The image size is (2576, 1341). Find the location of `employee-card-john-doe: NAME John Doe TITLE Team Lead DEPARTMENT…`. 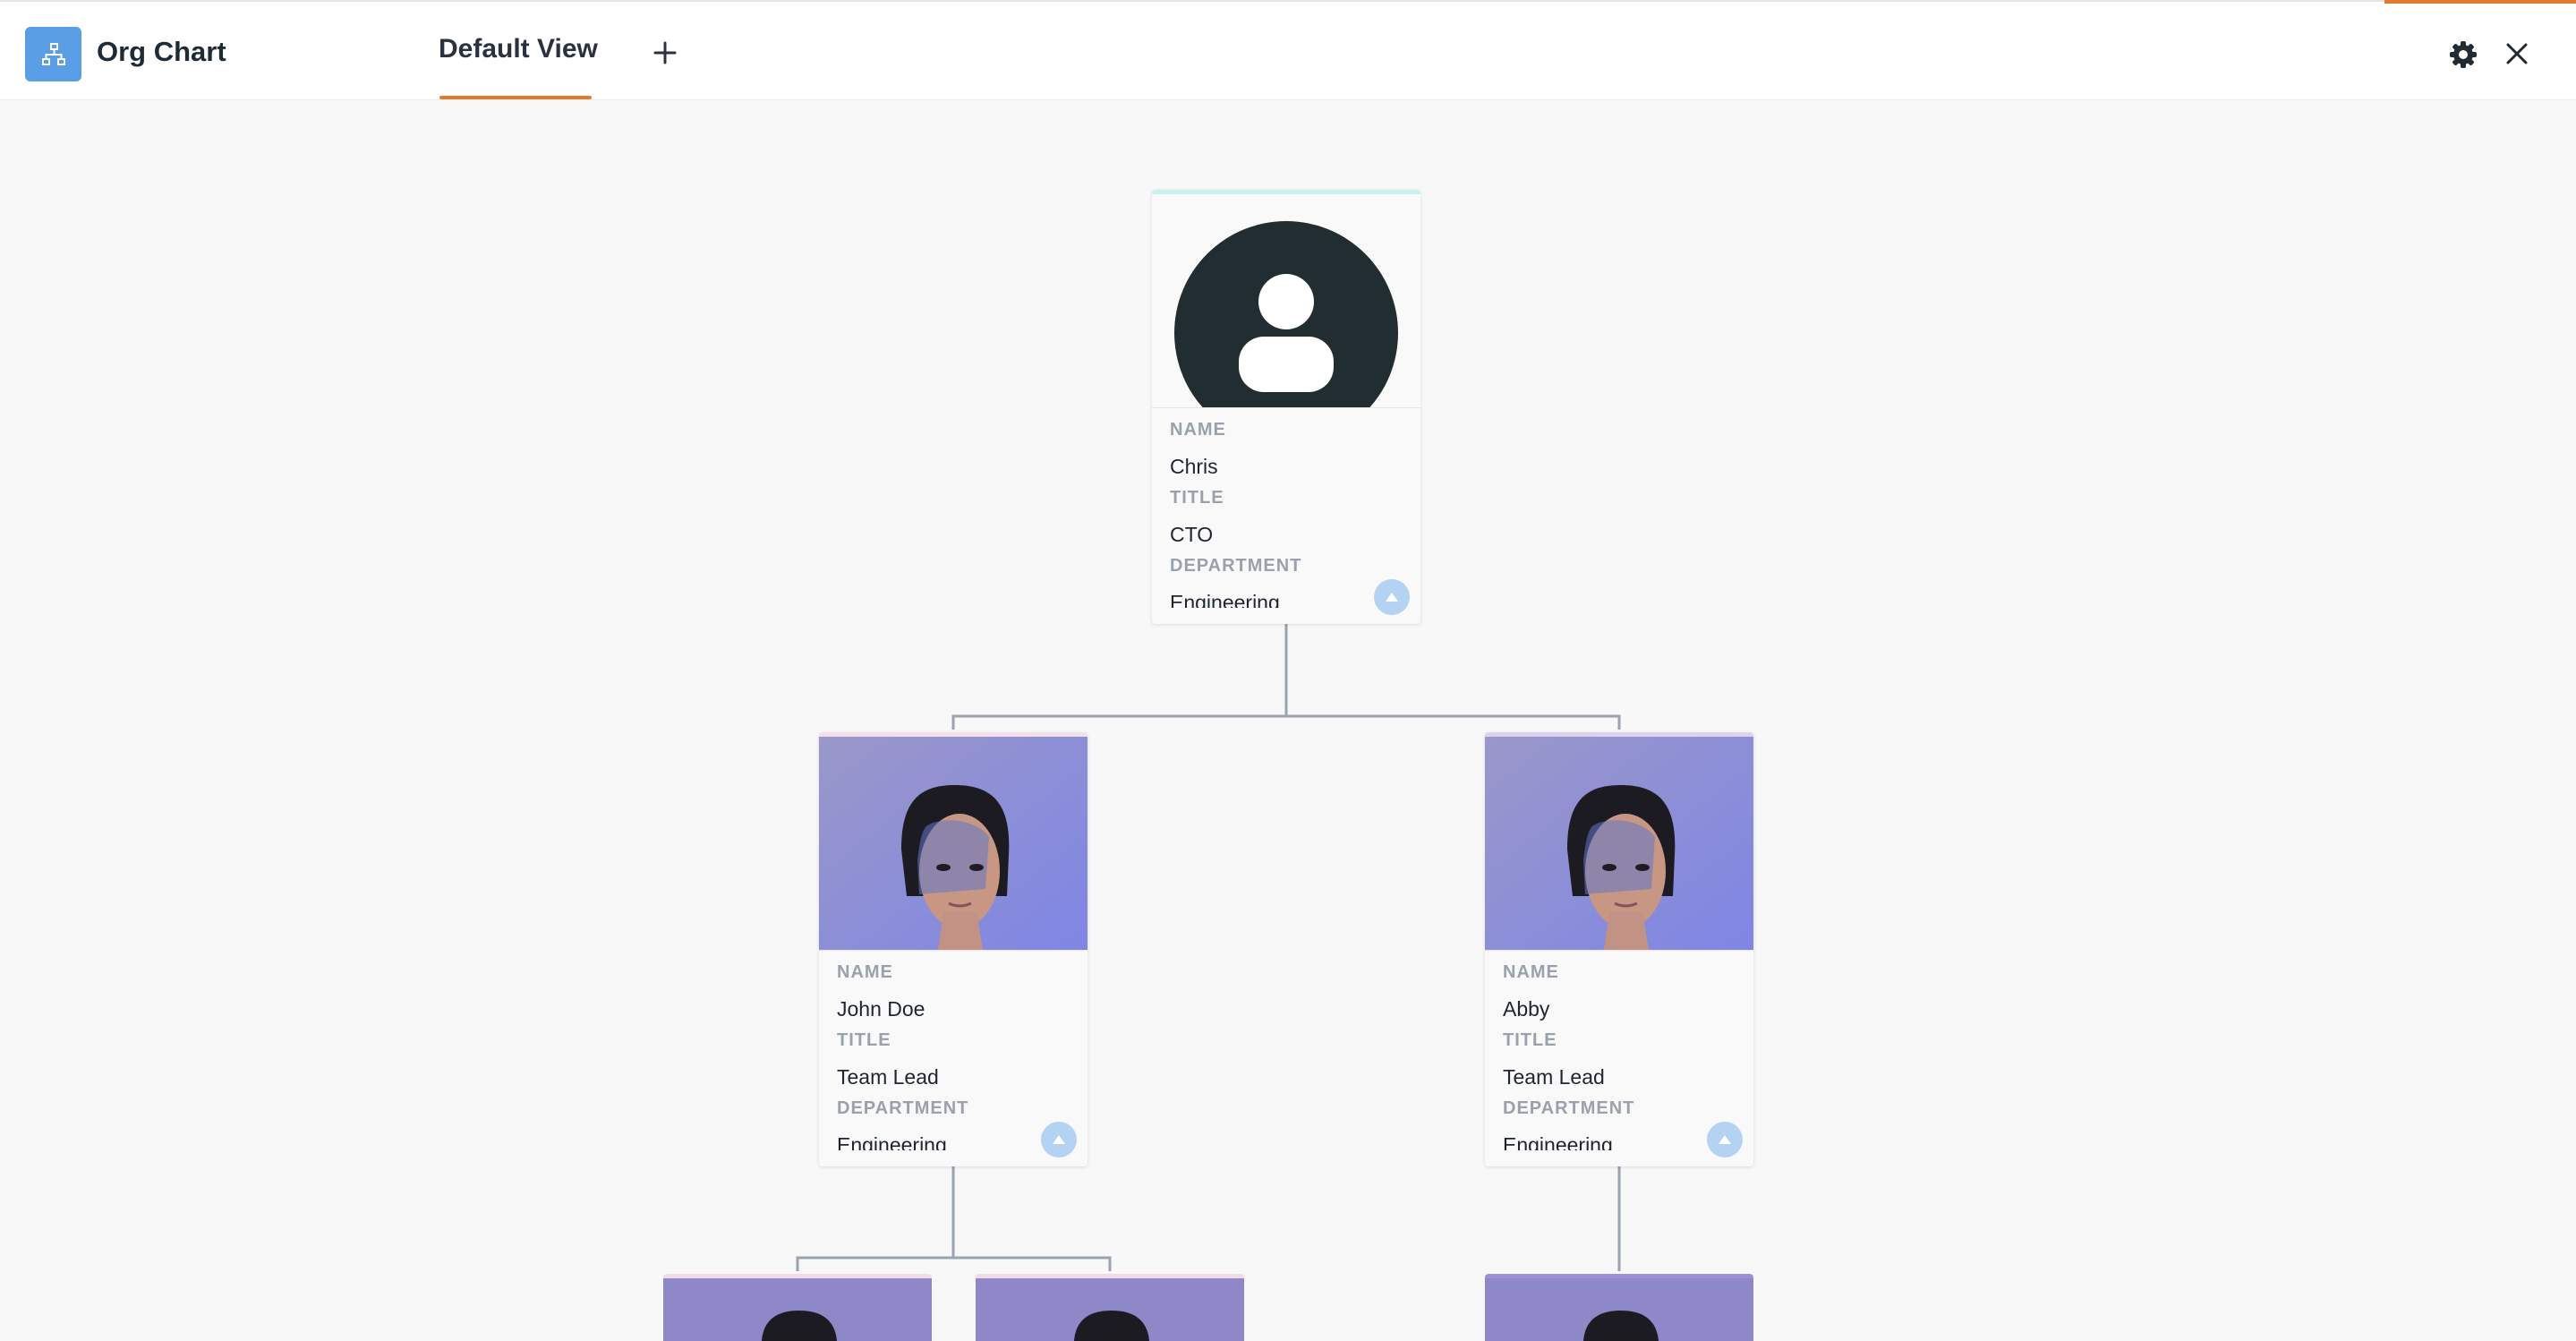

employee-card-john-doe: NAME John Doe TITLE Team Lead DEPARTMENT… is located at coordinates (953, 949).